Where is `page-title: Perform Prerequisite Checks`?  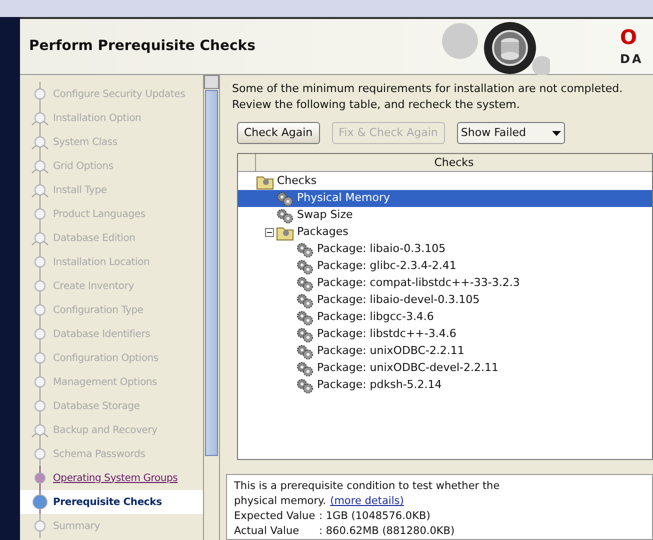 page-title: Perform Prerequisite Checks is located at coordinates (142, 46).